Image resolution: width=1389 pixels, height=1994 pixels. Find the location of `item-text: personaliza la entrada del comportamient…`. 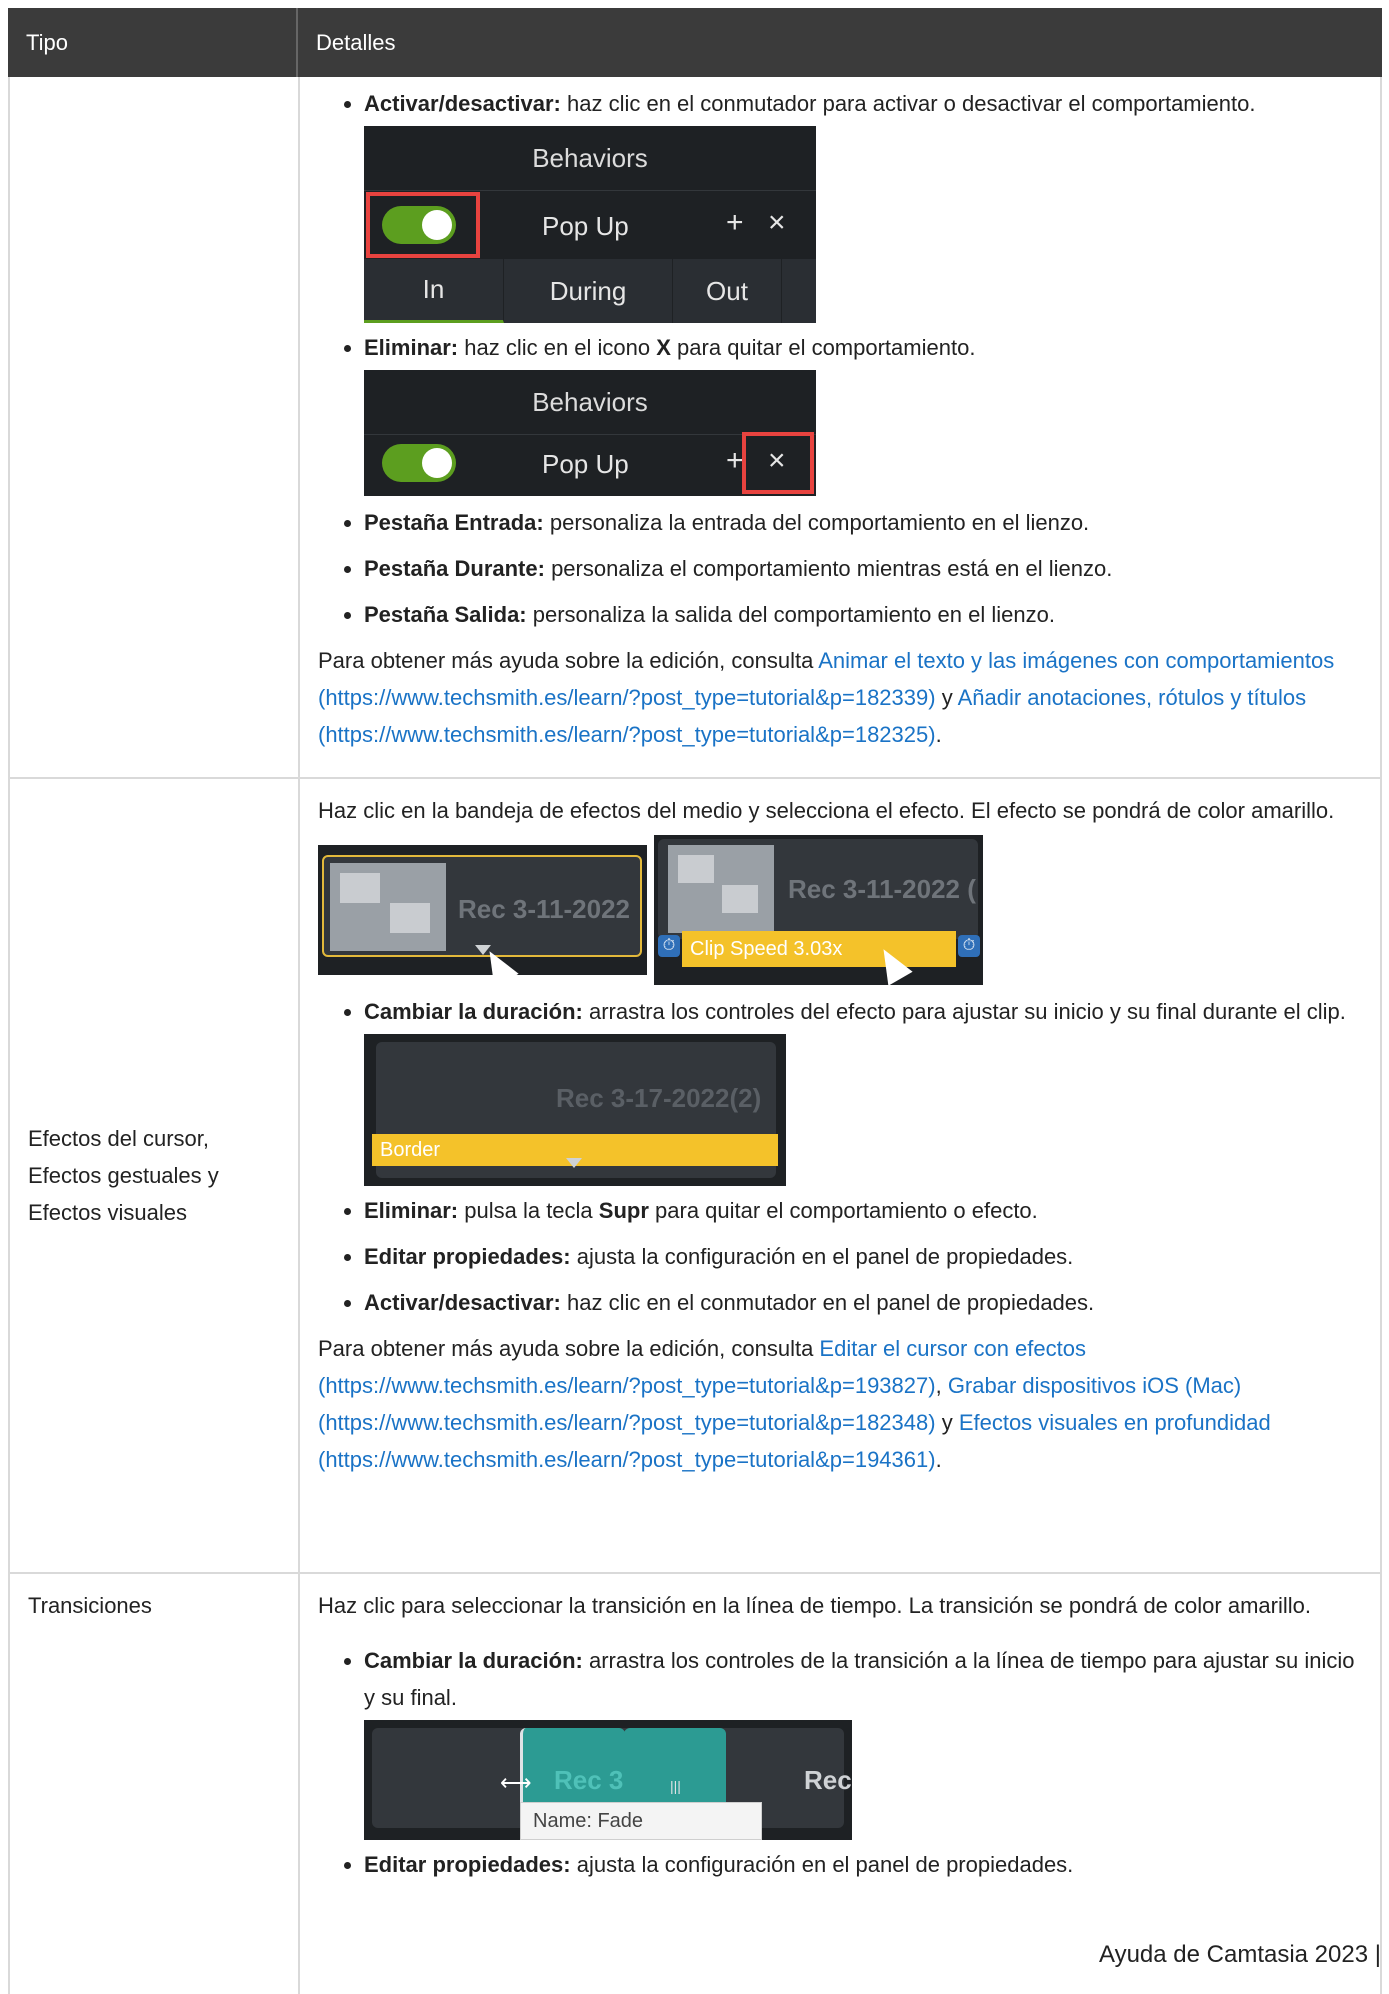

item-text: personaliza la entrada del comportamient… is located at coordinates (816, 522).